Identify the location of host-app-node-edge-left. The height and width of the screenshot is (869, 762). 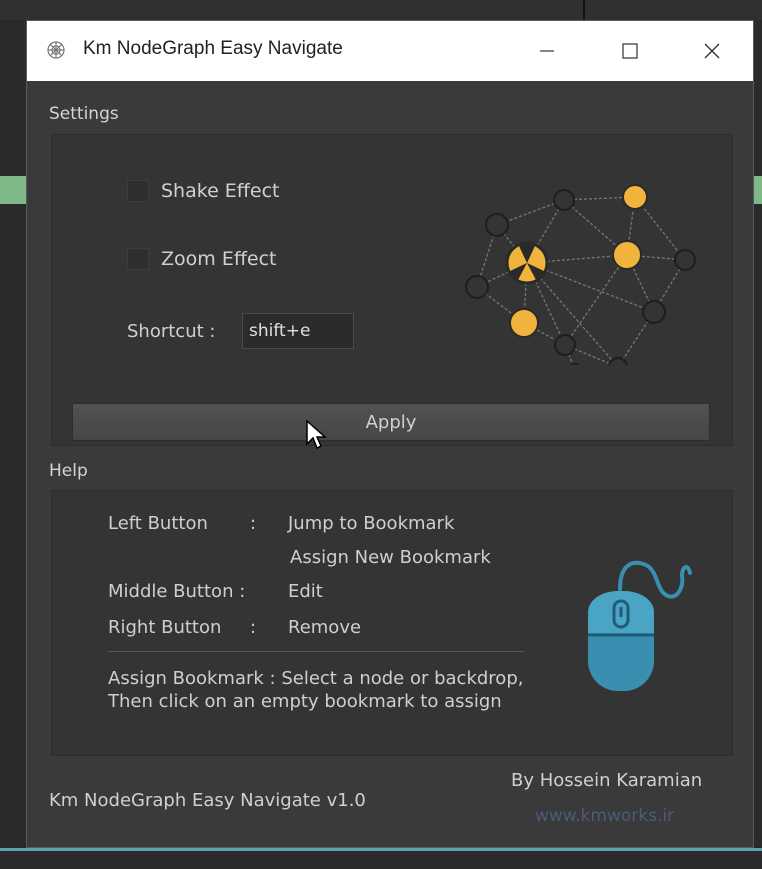
(13, 190).